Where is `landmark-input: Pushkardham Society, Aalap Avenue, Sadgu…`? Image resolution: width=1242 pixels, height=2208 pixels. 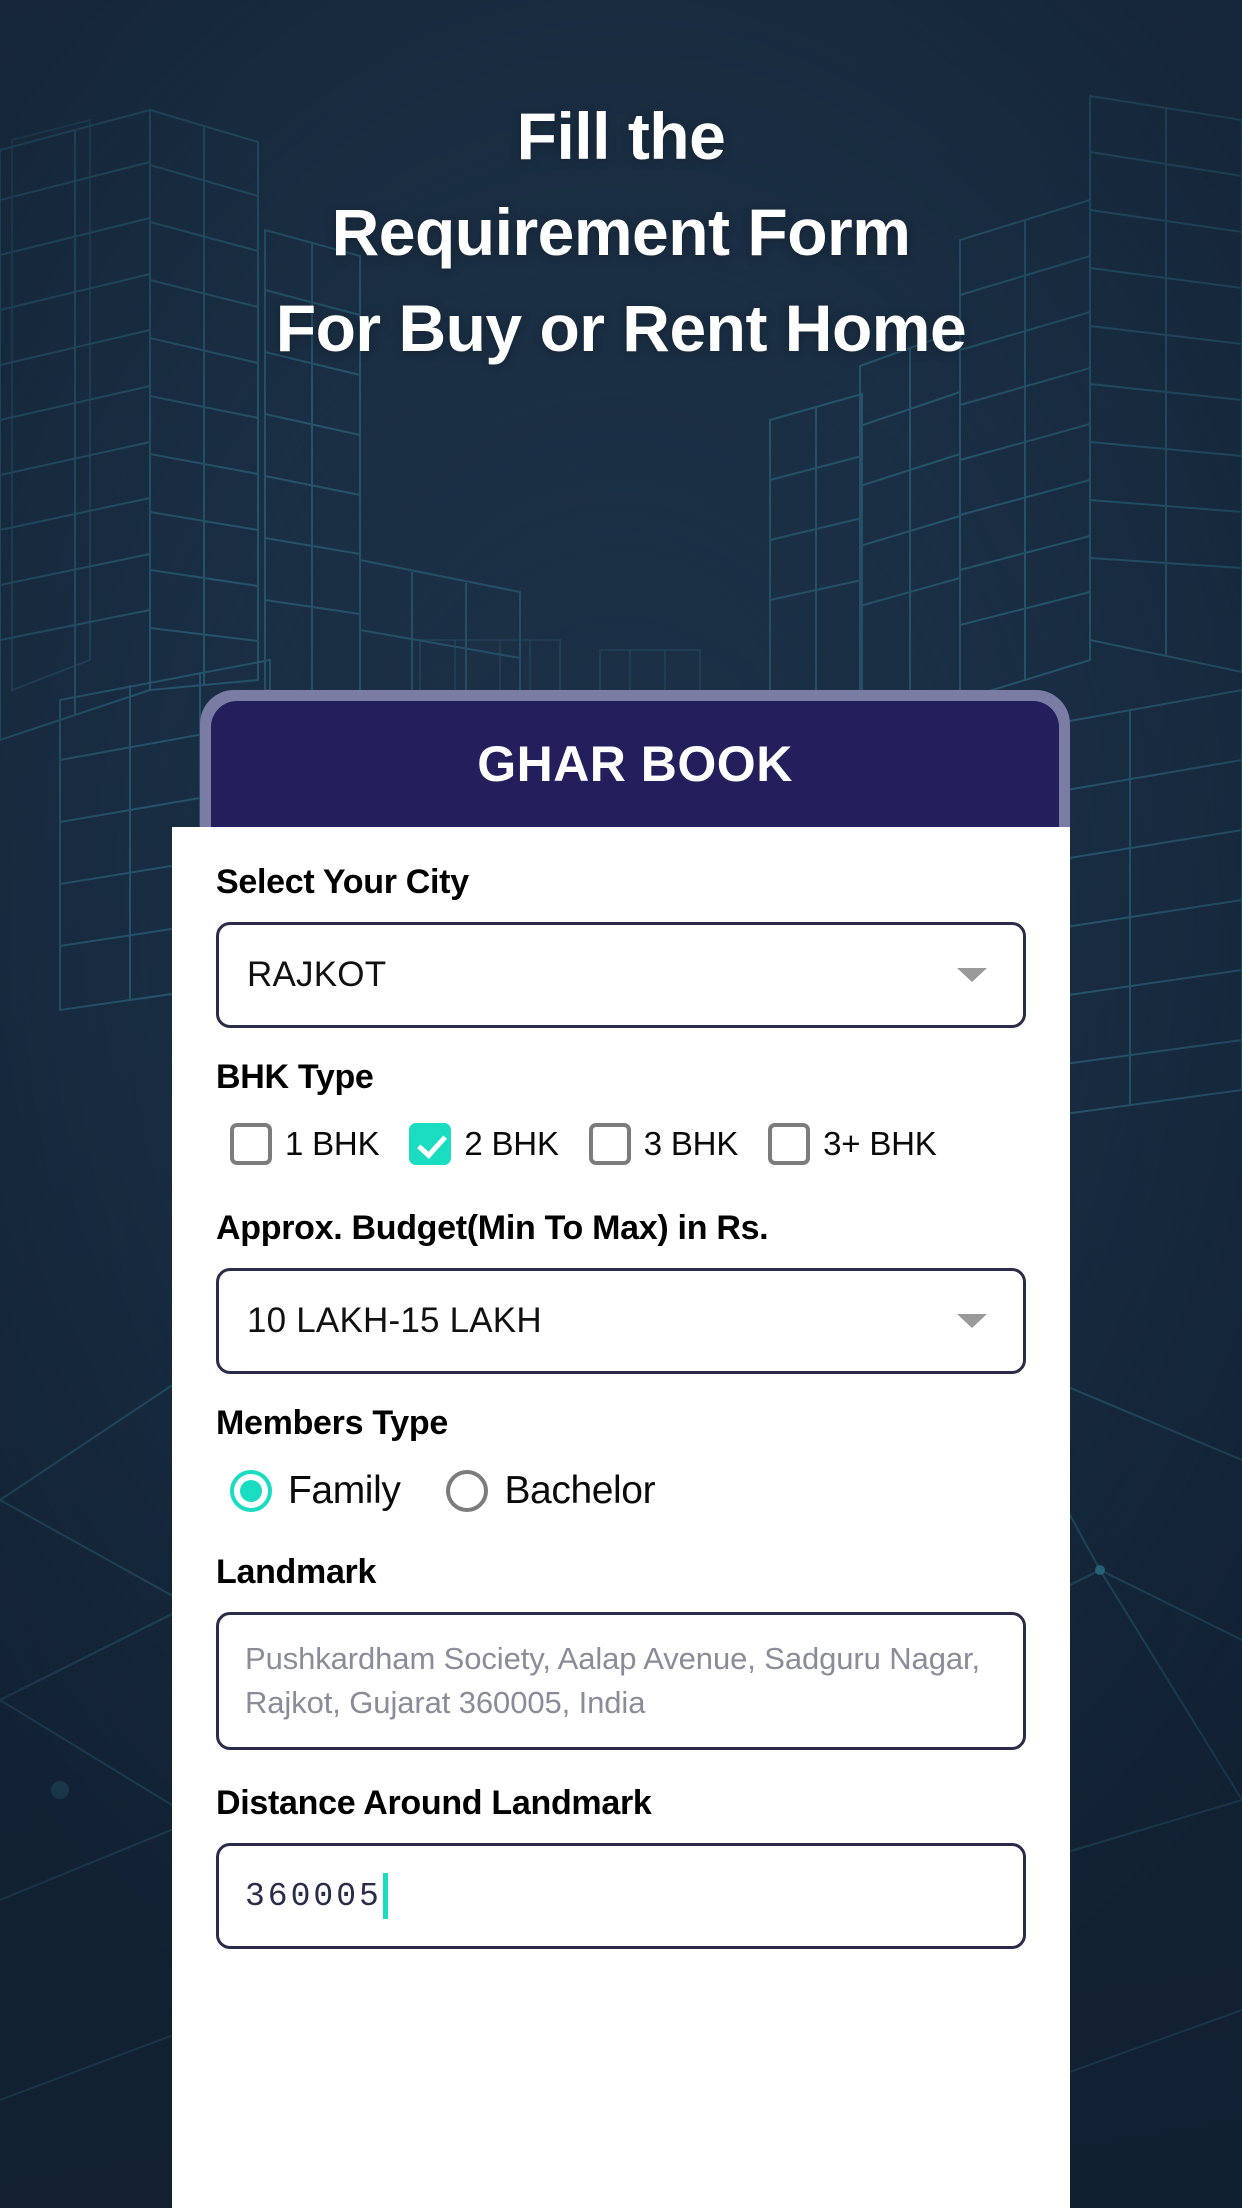
landmark-input: Pushkardham Society, Aalap Avenue, Sadgu… is located at coordinates (621, 1681).